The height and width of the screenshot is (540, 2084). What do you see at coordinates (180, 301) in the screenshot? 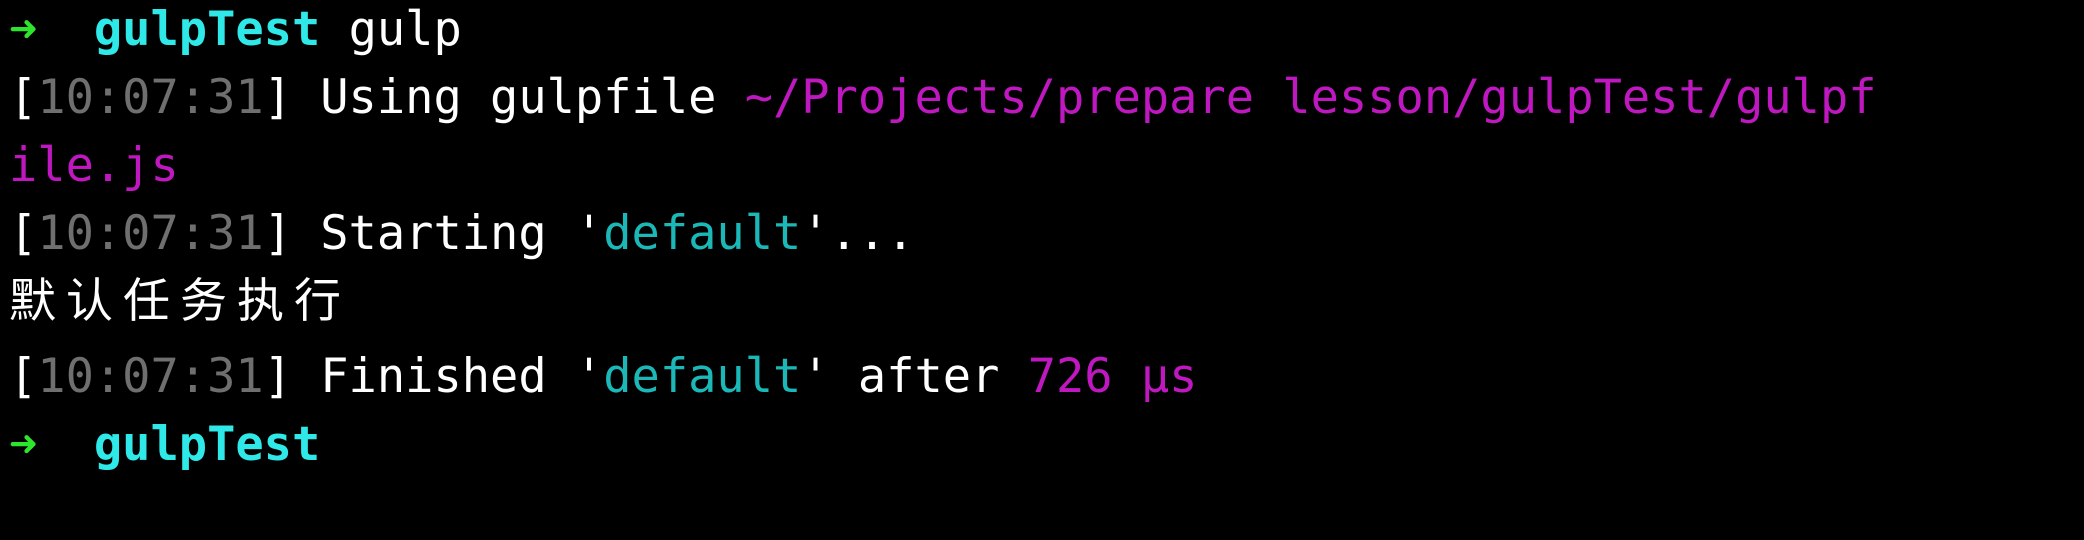
I see `task-output-line: 默认任务执行` at bounding box center [180, 301].